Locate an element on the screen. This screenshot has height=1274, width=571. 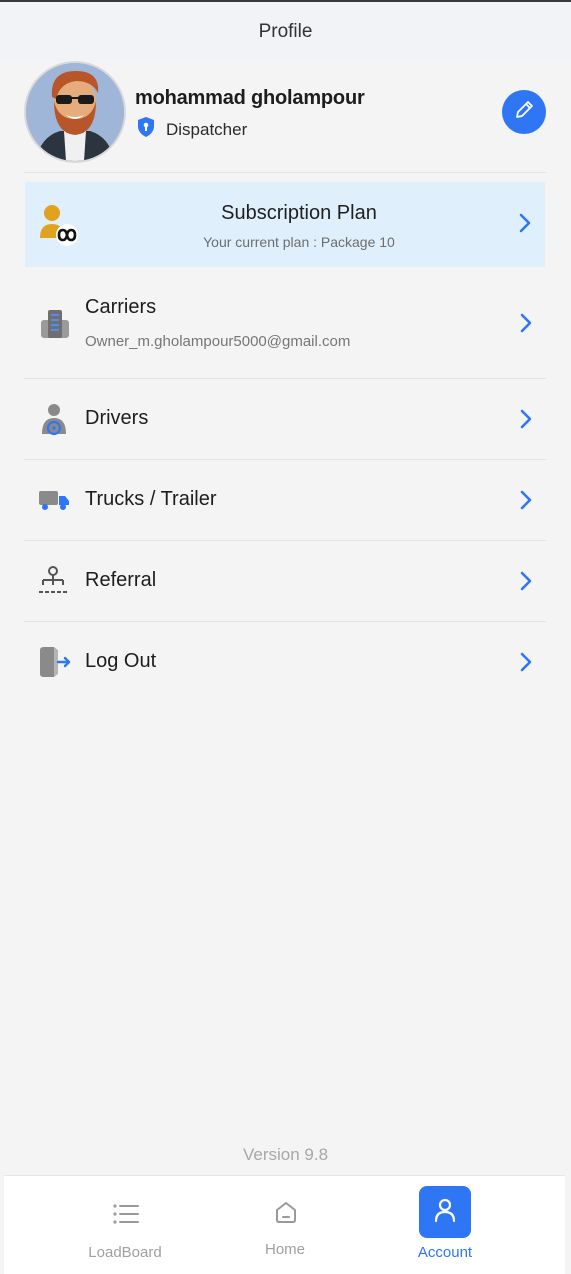
home-icon is located at coordinates (286, 1214).